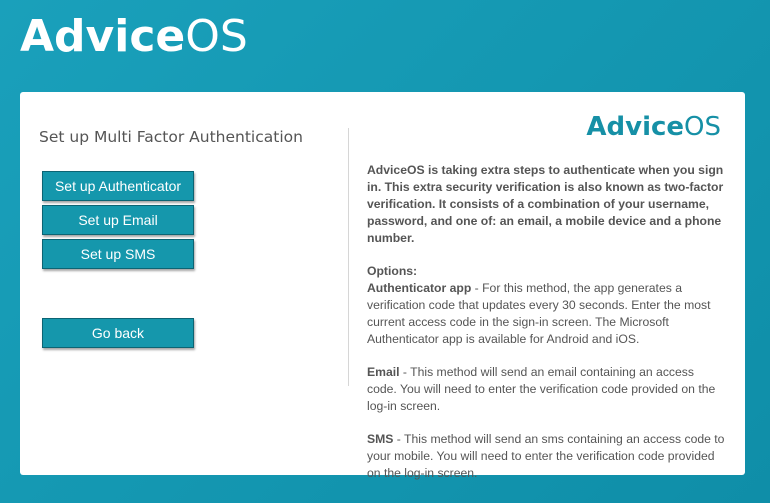 This screenshot has height=503, width=770. Describe the element at coordinates (635, 127) in the screenshot. I see `card-logo-bold: Advice` at that location.